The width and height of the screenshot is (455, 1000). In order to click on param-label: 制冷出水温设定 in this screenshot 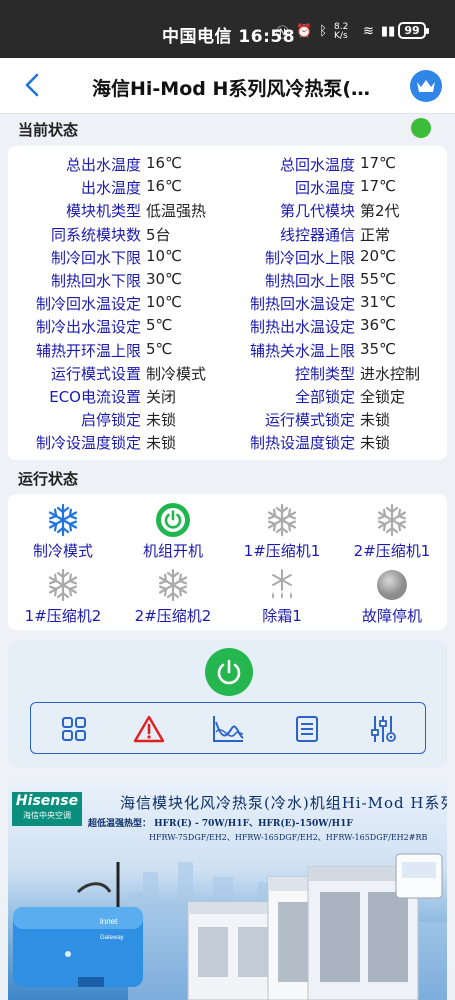, I will do `click(88, 327)`.